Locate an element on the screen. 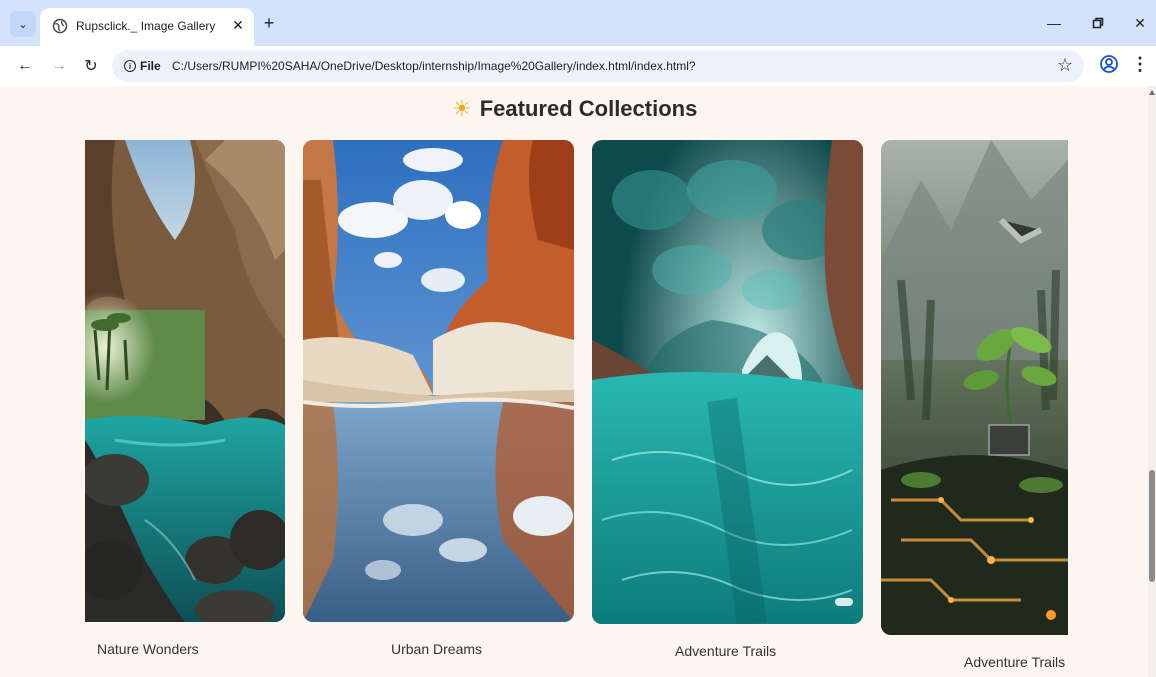 This screenshot has height=677, width=1156. profile-icon is located at coordinates (1109, 64).